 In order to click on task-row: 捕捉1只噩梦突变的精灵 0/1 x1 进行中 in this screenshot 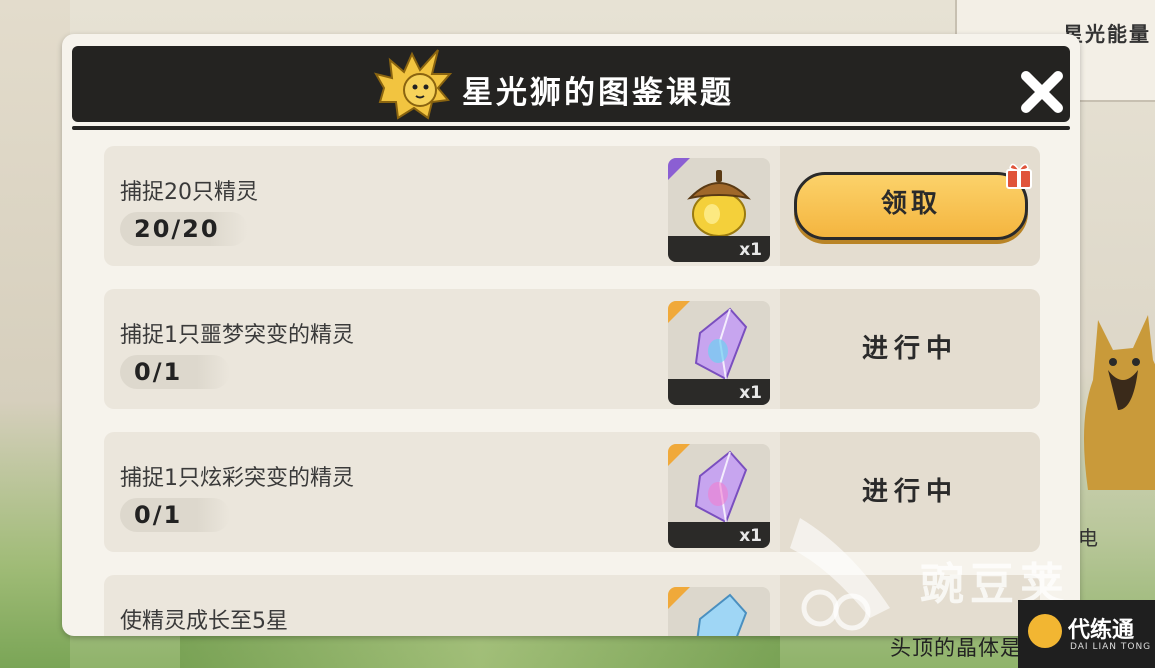, I will do `click(572, 349)`.